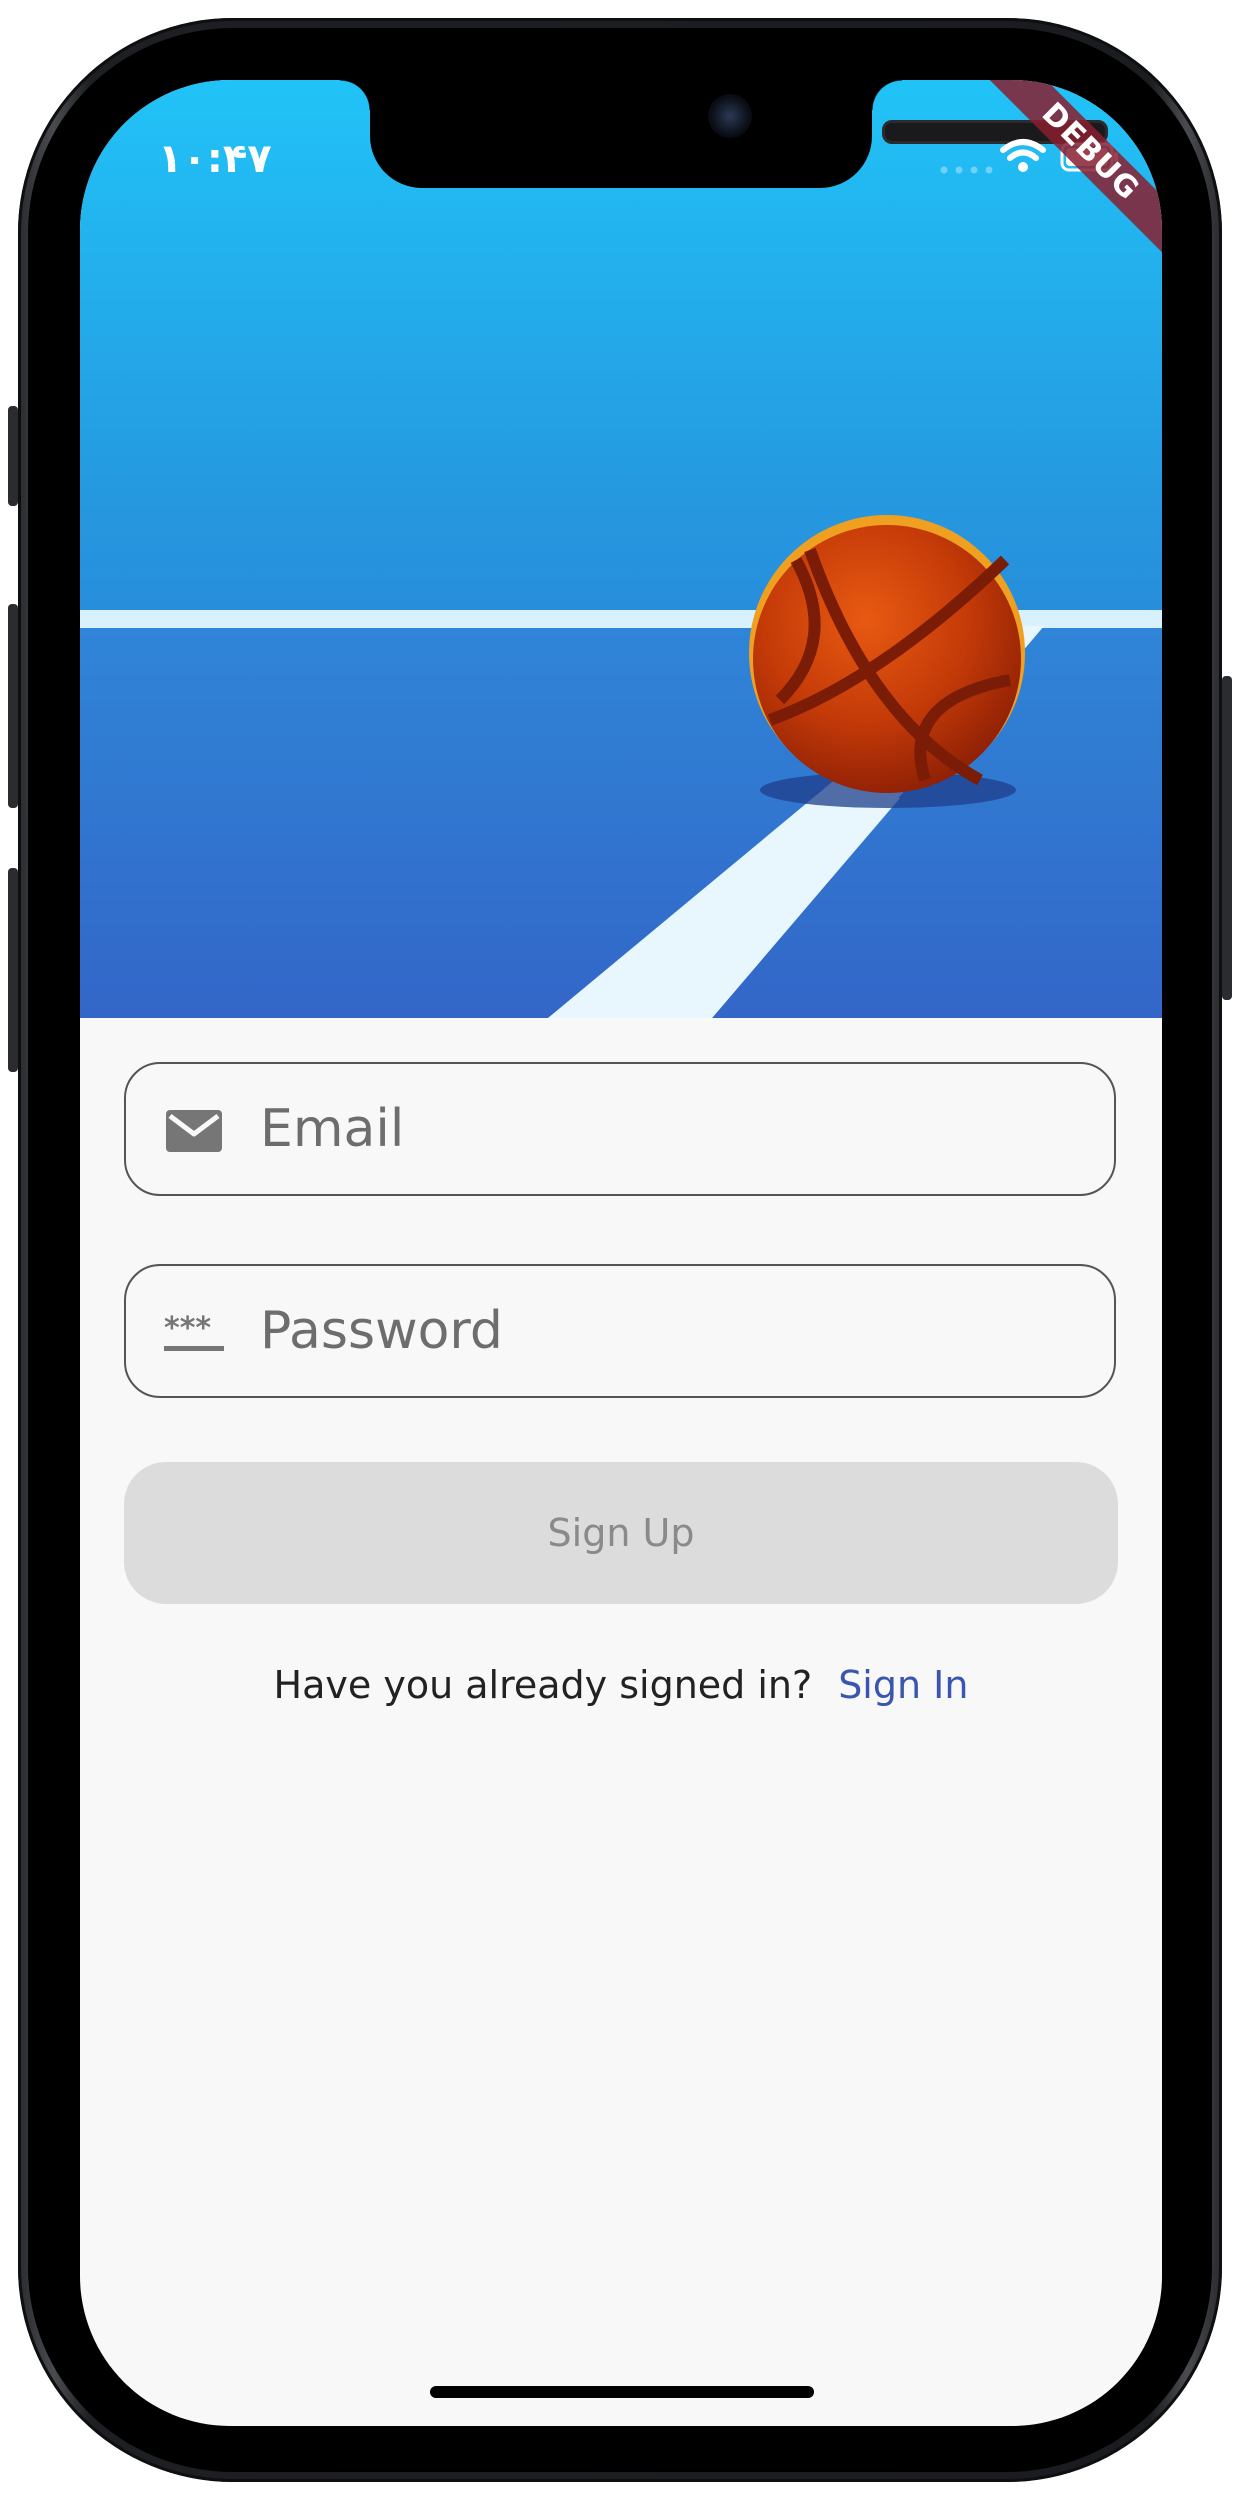 The width and height of the screenshot is (1240, 2500). Describe the element at coordinates (730, 116) in the screenshot. I see `front-camera` at that location.